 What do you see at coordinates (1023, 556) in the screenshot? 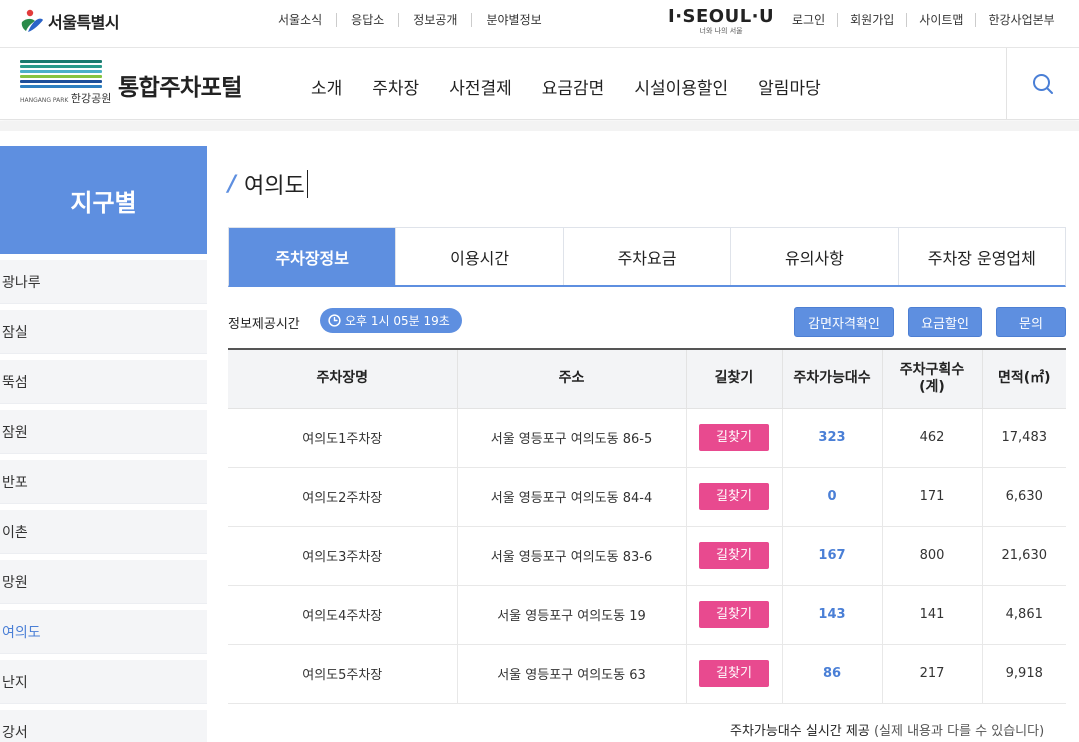
I see `lot-area: 21,630` at bounding box center [1023, 556].